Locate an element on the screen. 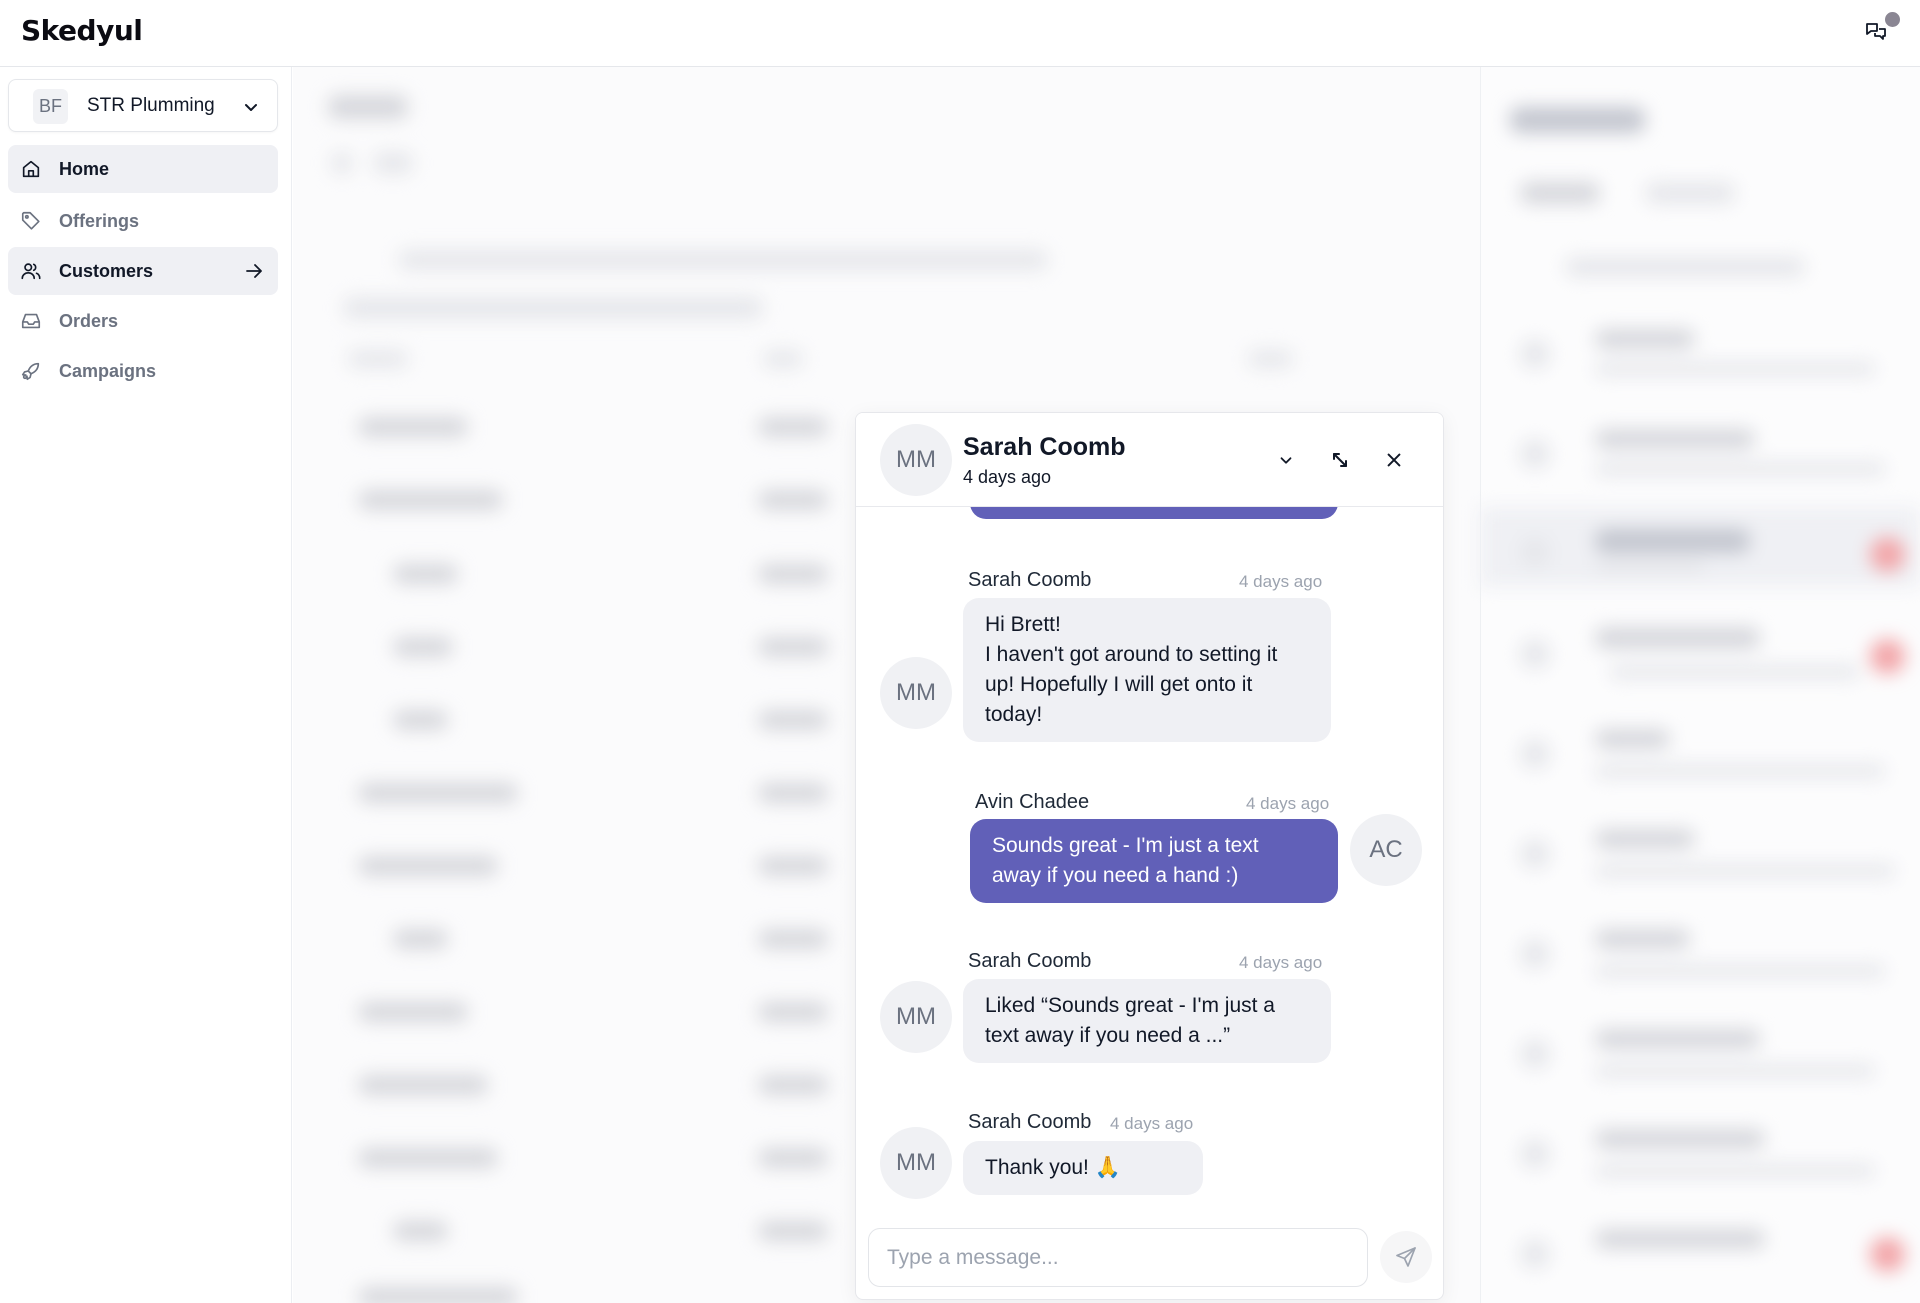  sidebar-item-offerings: Offerings is located at coordinates (143, 221).